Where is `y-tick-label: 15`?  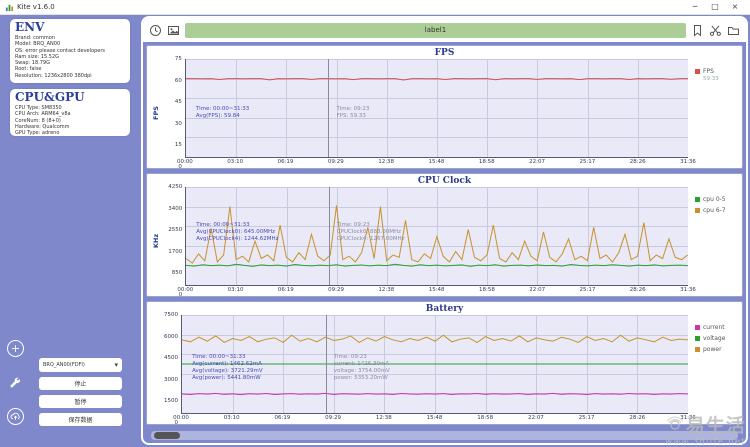 y-tick-label: 15 is located at coordinates (178, 145).